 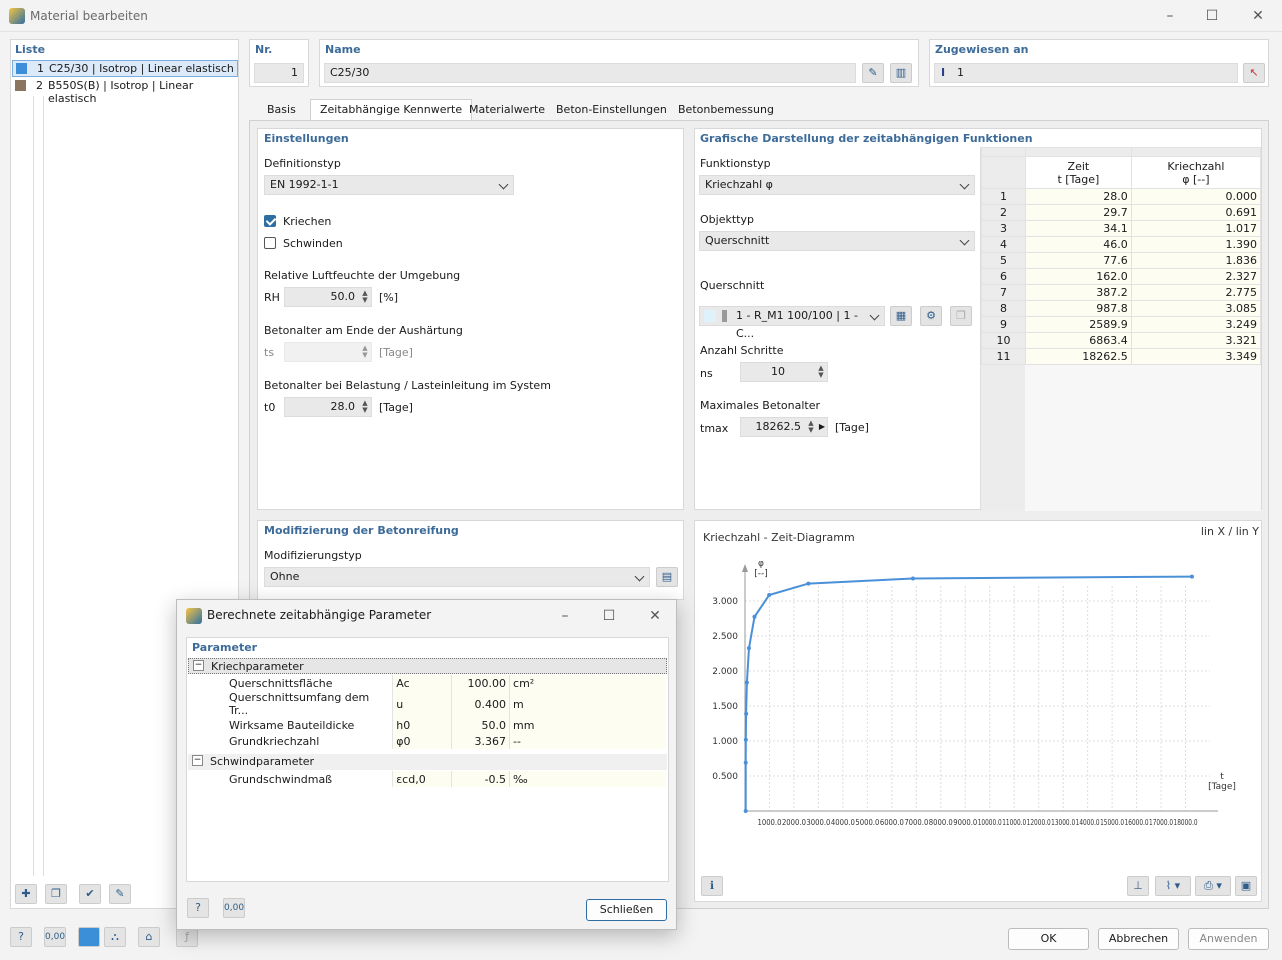 What do you see at coordinates (39, 85) in the screenshot?
I see `list-item-number: 2` at bounding box center [39, 85].